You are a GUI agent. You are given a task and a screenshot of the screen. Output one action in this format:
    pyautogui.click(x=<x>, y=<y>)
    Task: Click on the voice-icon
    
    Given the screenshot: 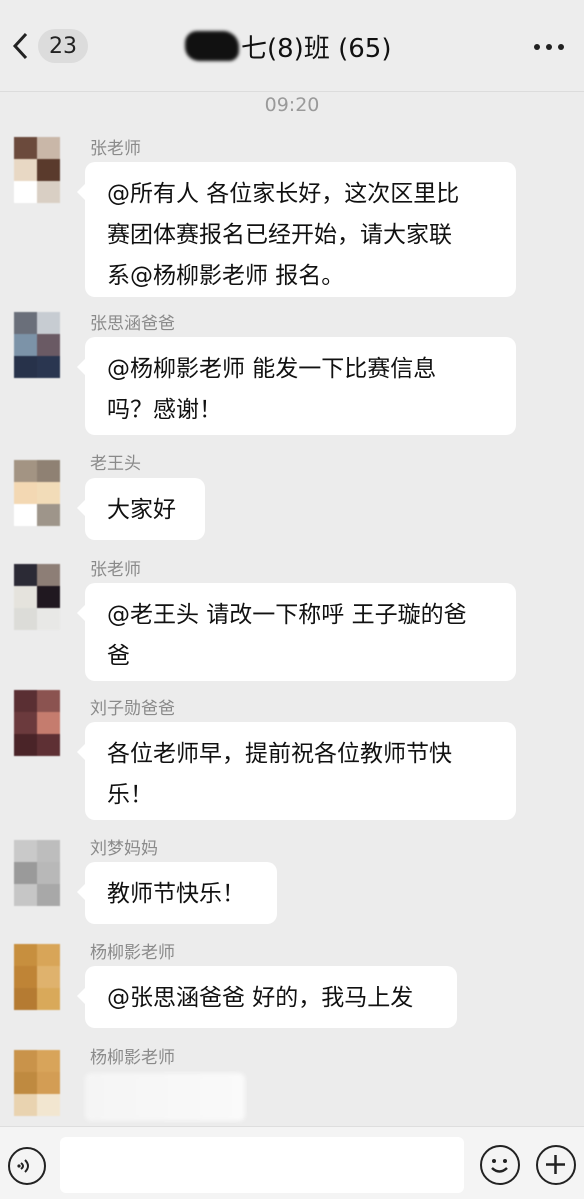 What is the action you would take?
    pyautogui.click(x=23, y=1166)
    